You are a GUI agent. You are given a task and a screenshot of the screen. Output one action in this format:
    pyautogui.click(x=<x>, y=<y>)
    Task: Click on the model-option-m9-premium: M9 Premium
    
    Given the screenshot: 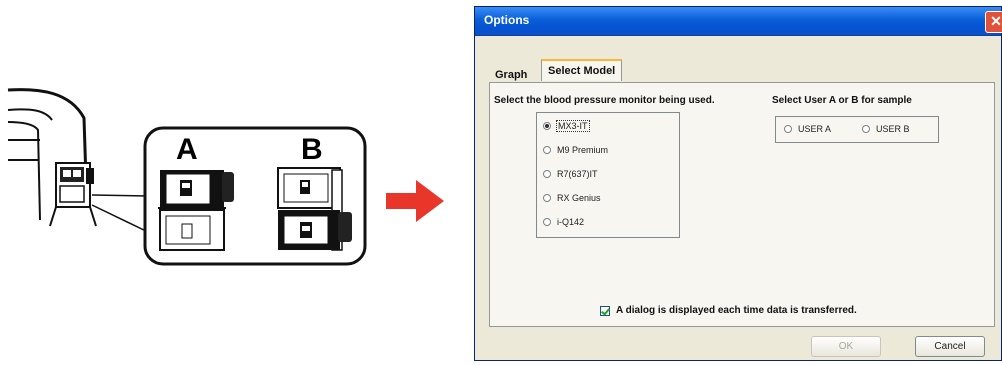 What is the action you would take?
    pyautogui.click(x=575, y=150)
    